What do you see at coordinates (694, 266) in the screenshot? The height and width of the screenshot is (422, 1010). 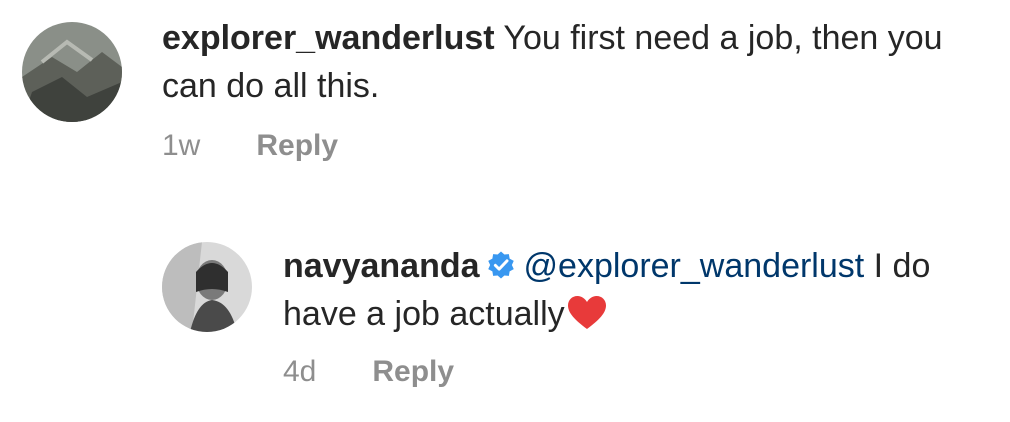 I see `mention-link: @explorer_wanderlust` at bounding box center [694, 266].